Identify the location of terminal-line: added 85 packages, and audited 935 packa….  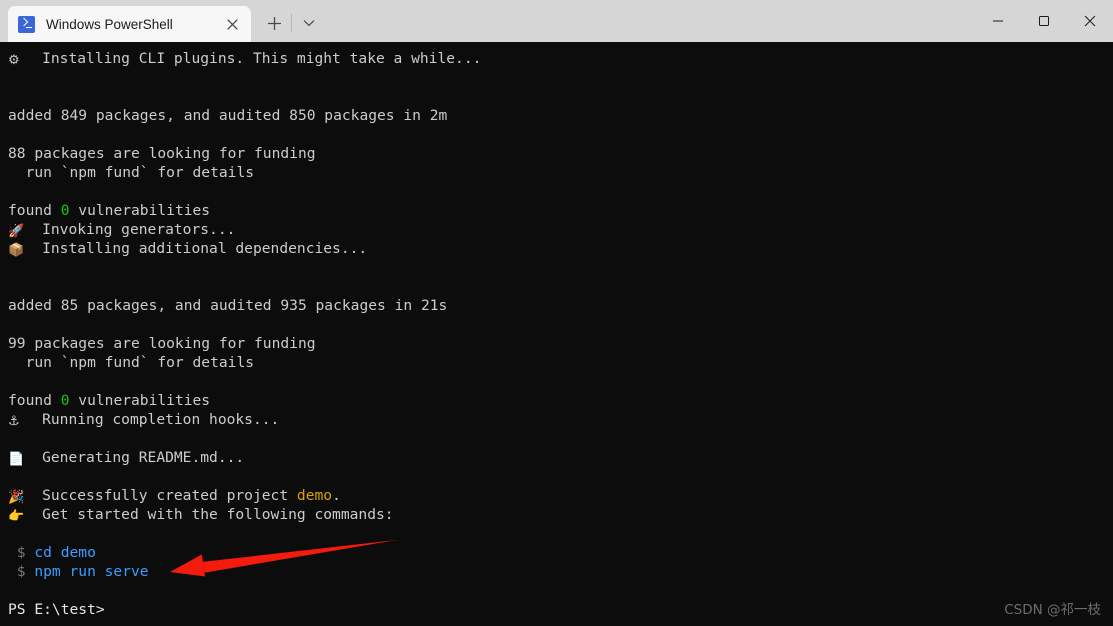
(228, 305).